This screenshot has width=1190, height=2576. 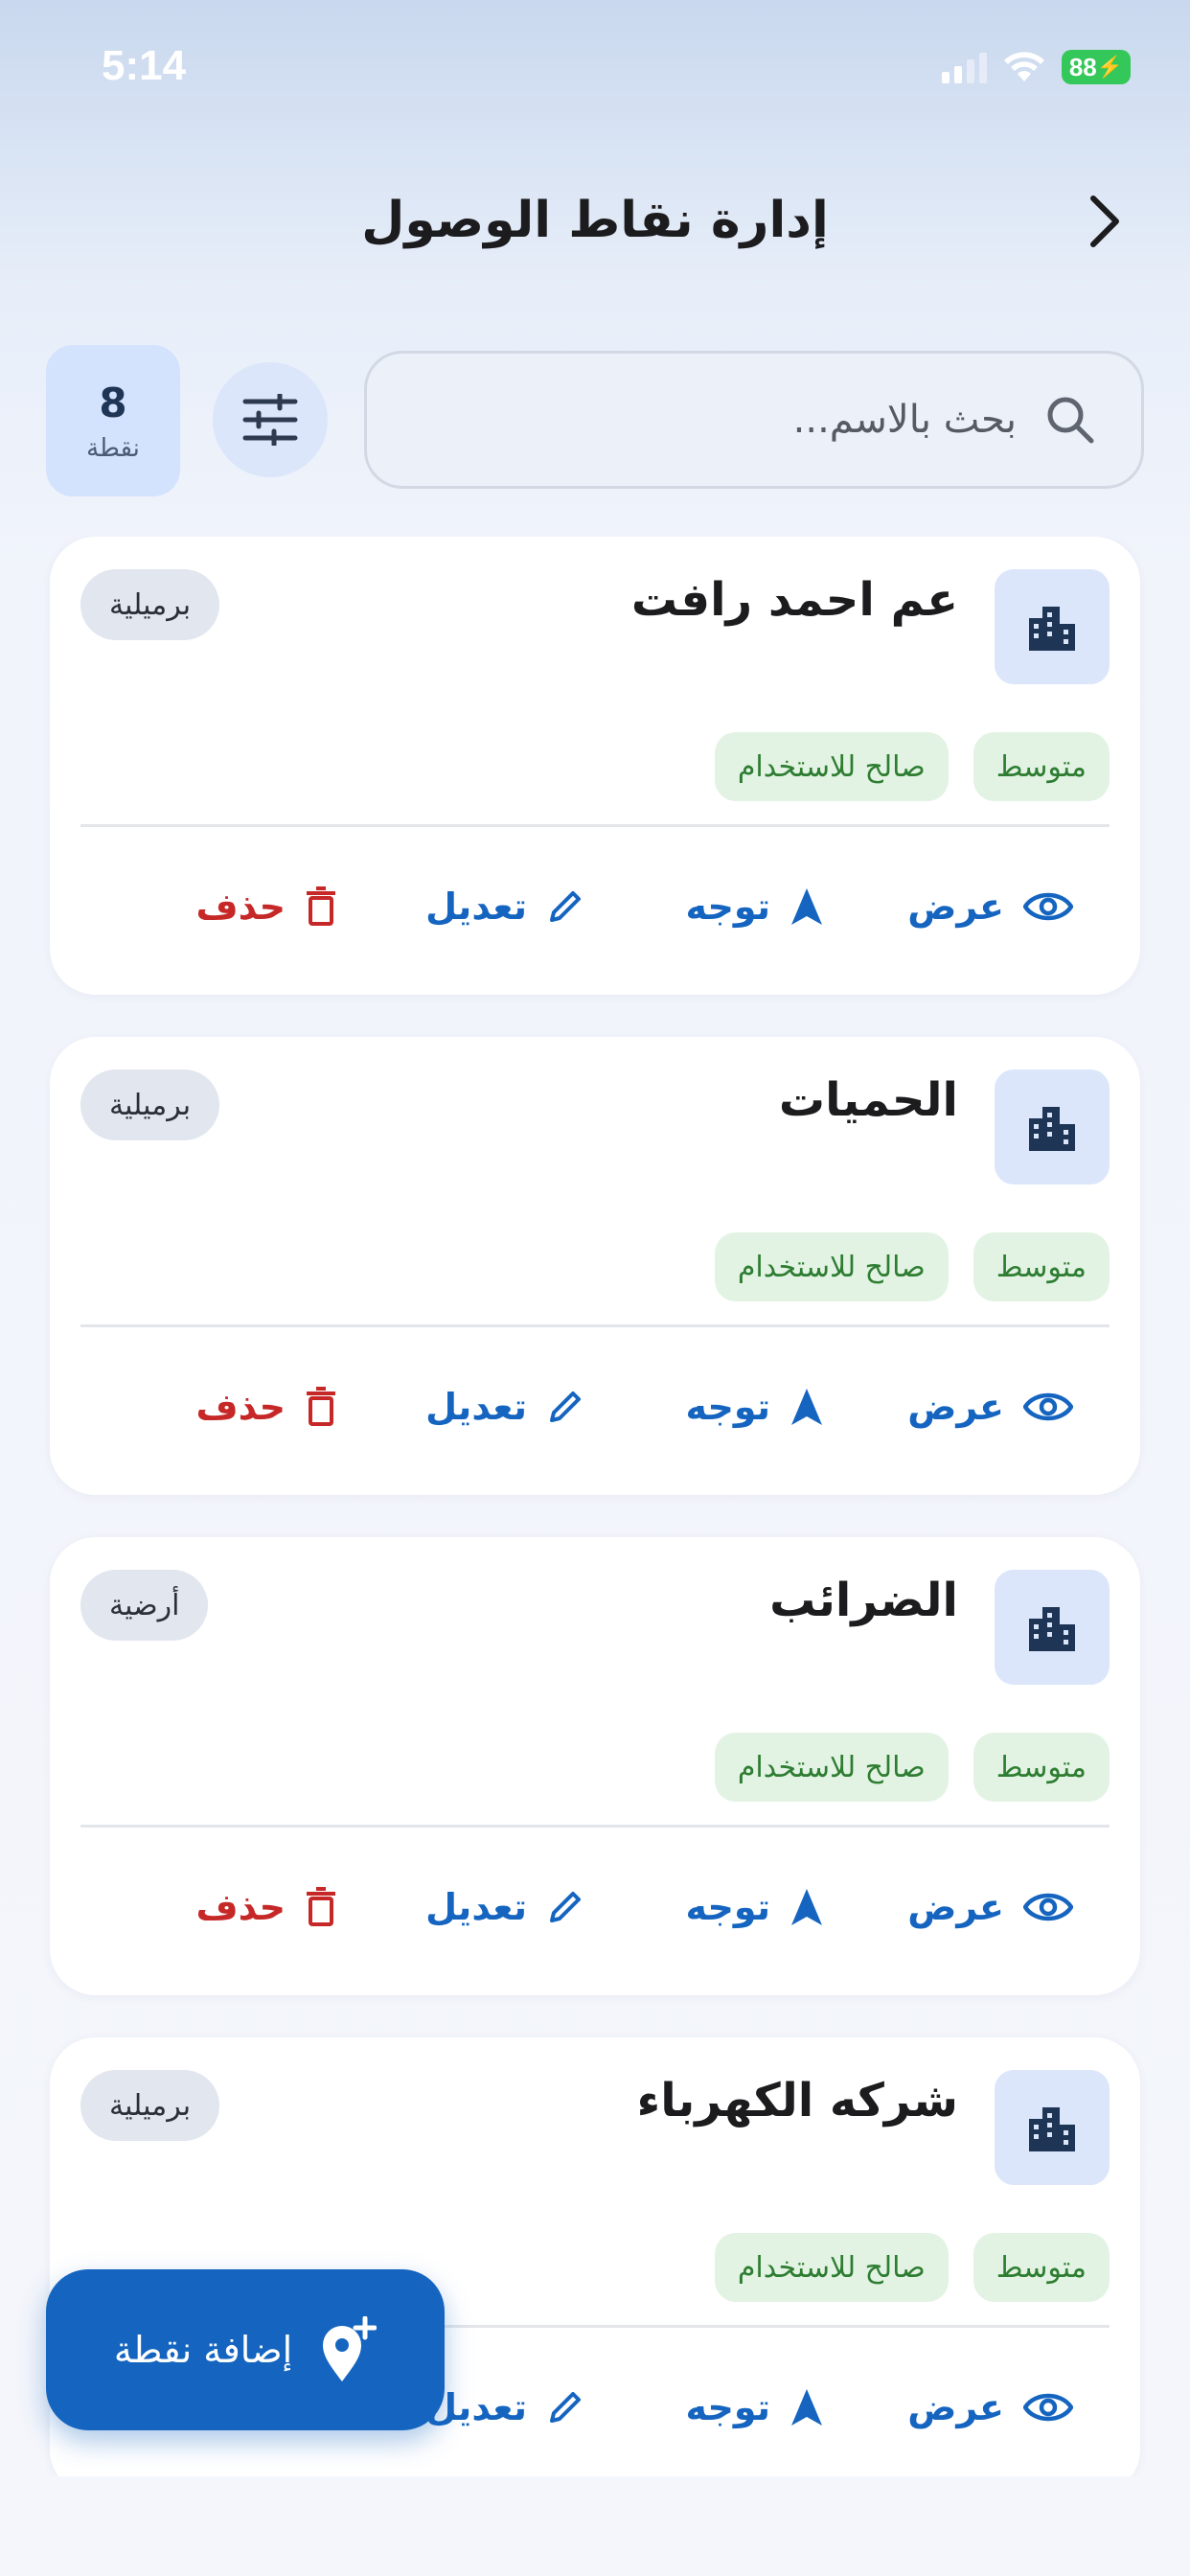 I want to click on access-point-name: الحميات, so click(x=868, y=1100).